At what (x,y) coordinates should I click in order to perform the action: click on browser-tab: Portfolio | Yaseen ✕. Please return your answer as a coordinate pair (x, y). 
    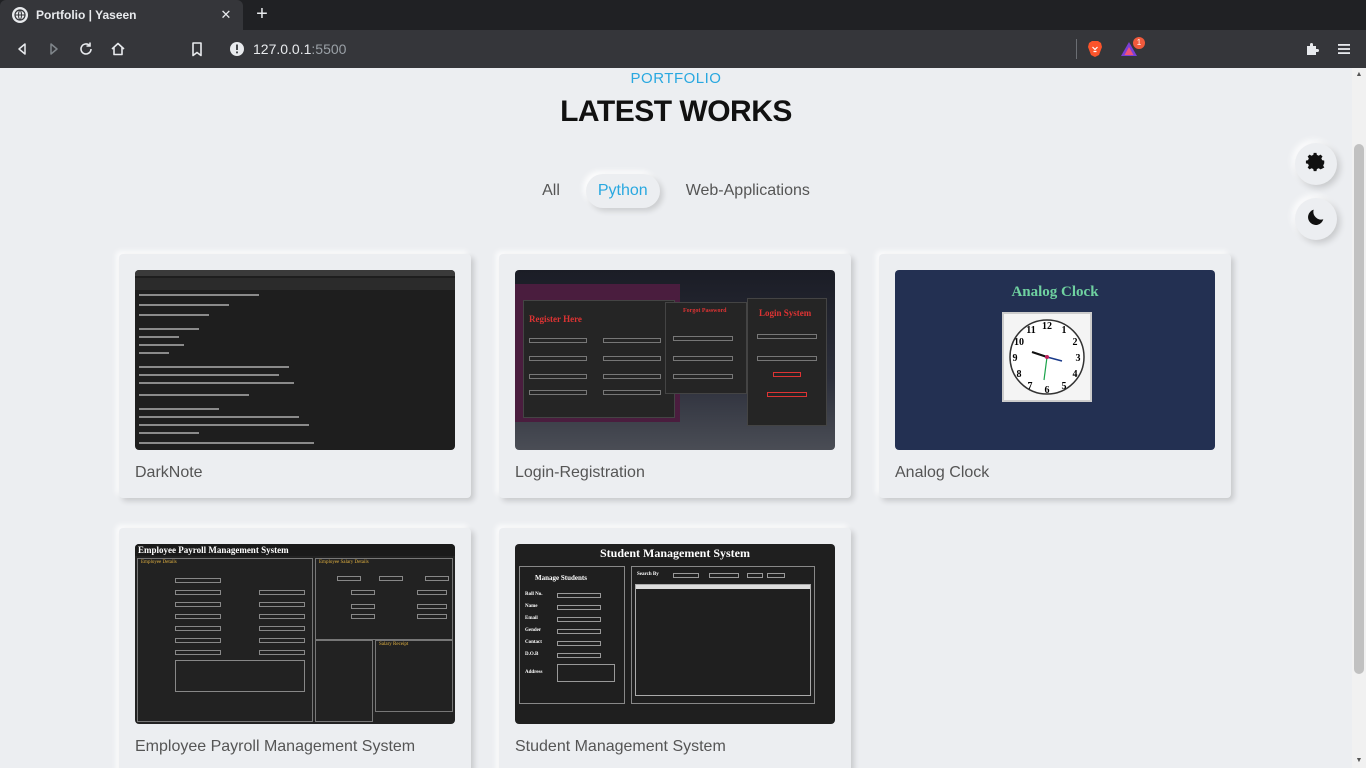
    Looking at the image, I should click on (121, 15).